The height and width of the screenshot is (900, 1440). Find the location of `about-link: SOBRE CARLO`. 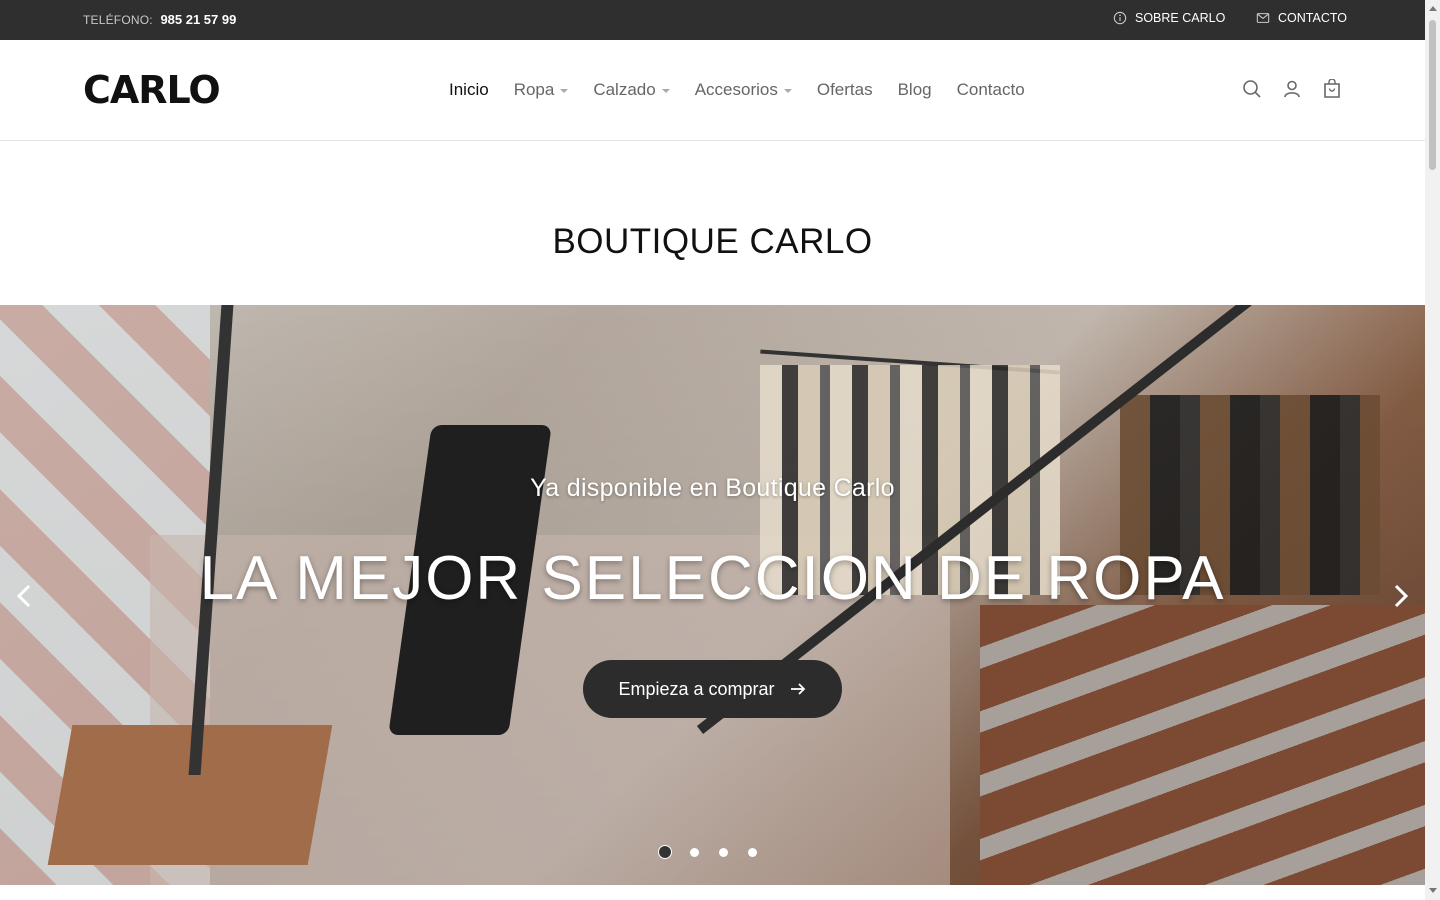

about-link: SOBRE CARLO is located at coordinates (1169, 18).